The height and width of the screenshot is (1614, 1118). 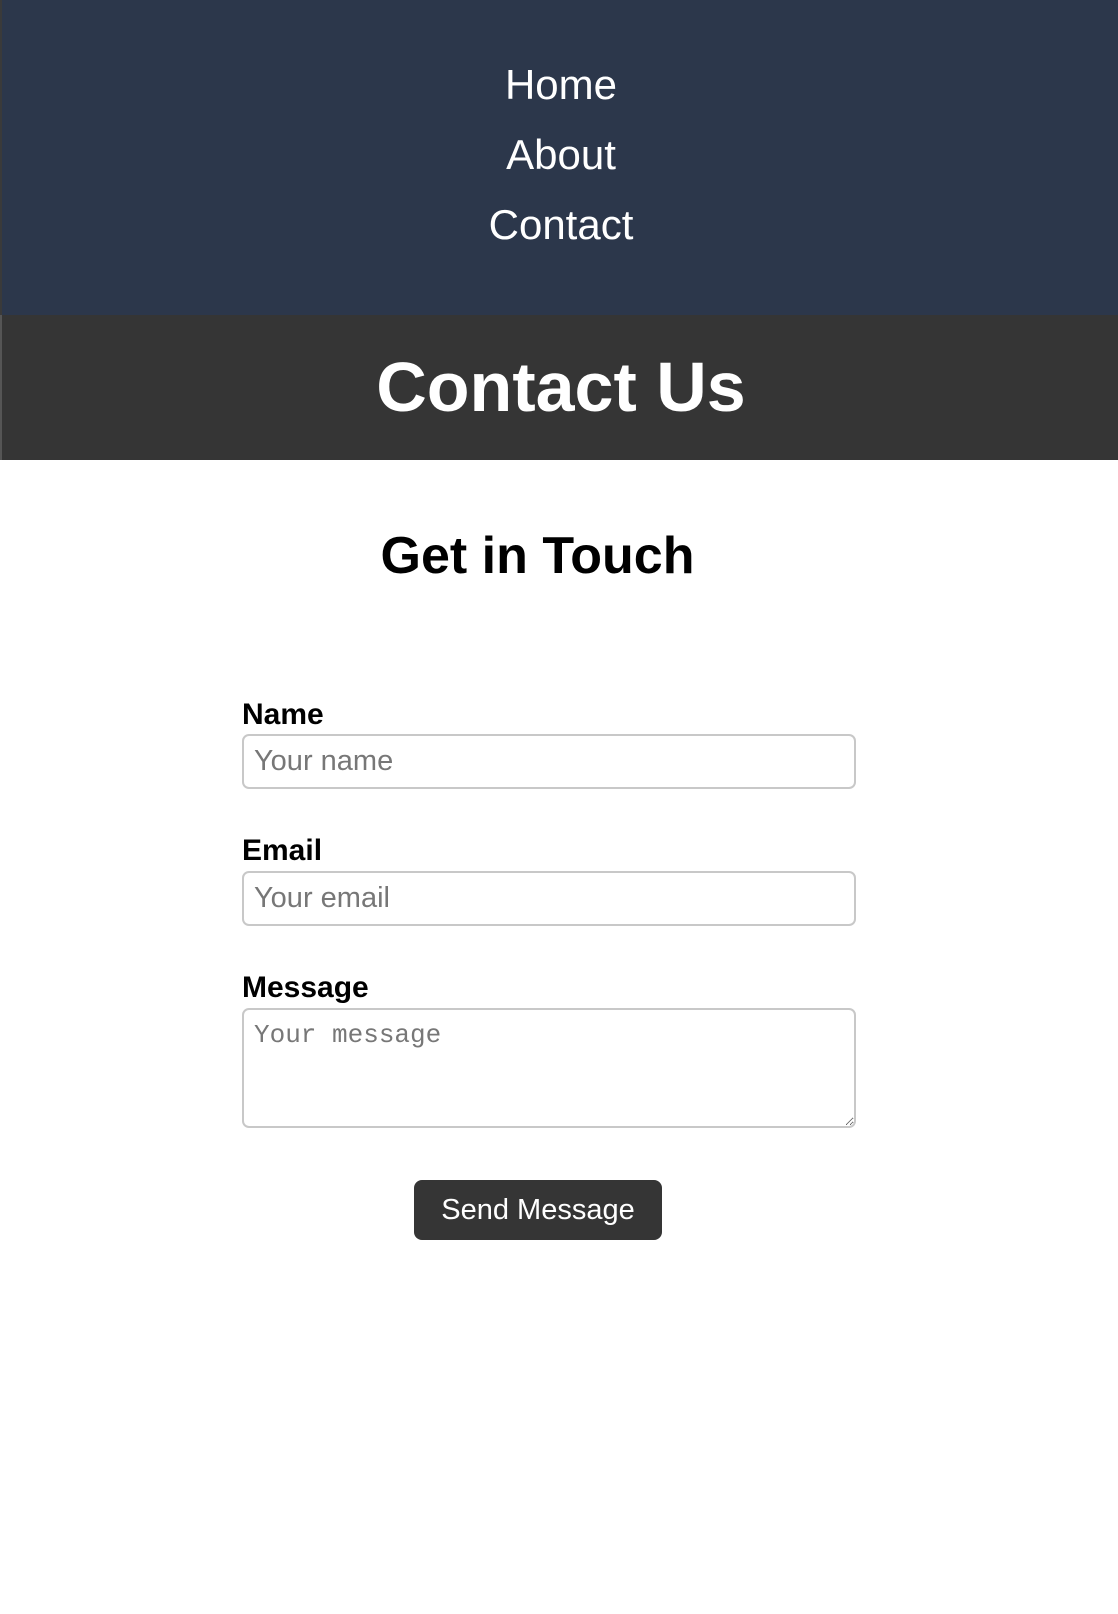 I want to click on page-title: Contact Us, so click(x=561, y=387).